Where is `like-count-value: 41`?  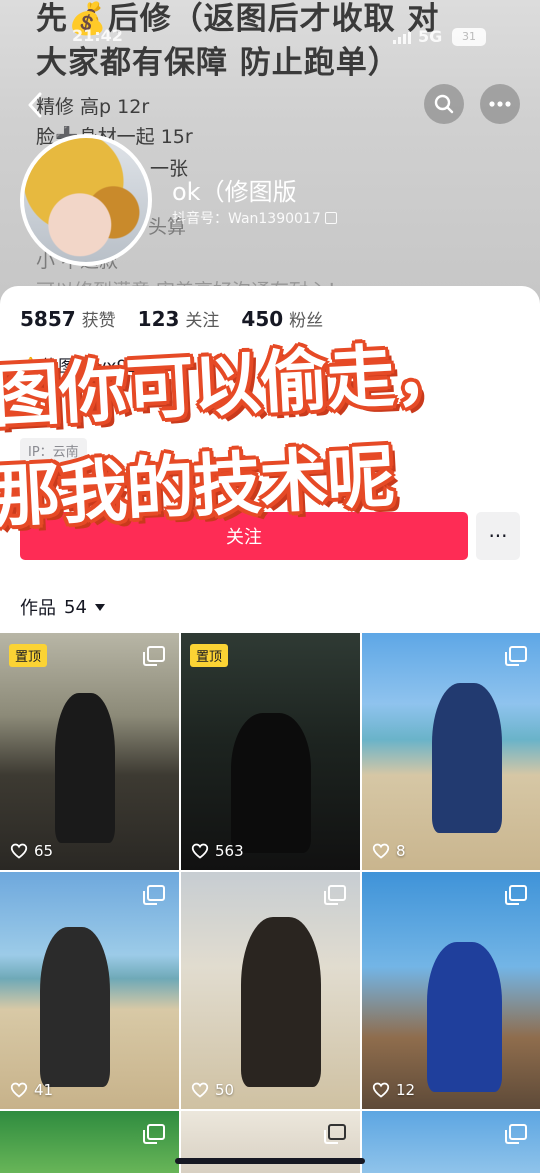 like-count-value: 41 is located at coordinates (44, 1090).